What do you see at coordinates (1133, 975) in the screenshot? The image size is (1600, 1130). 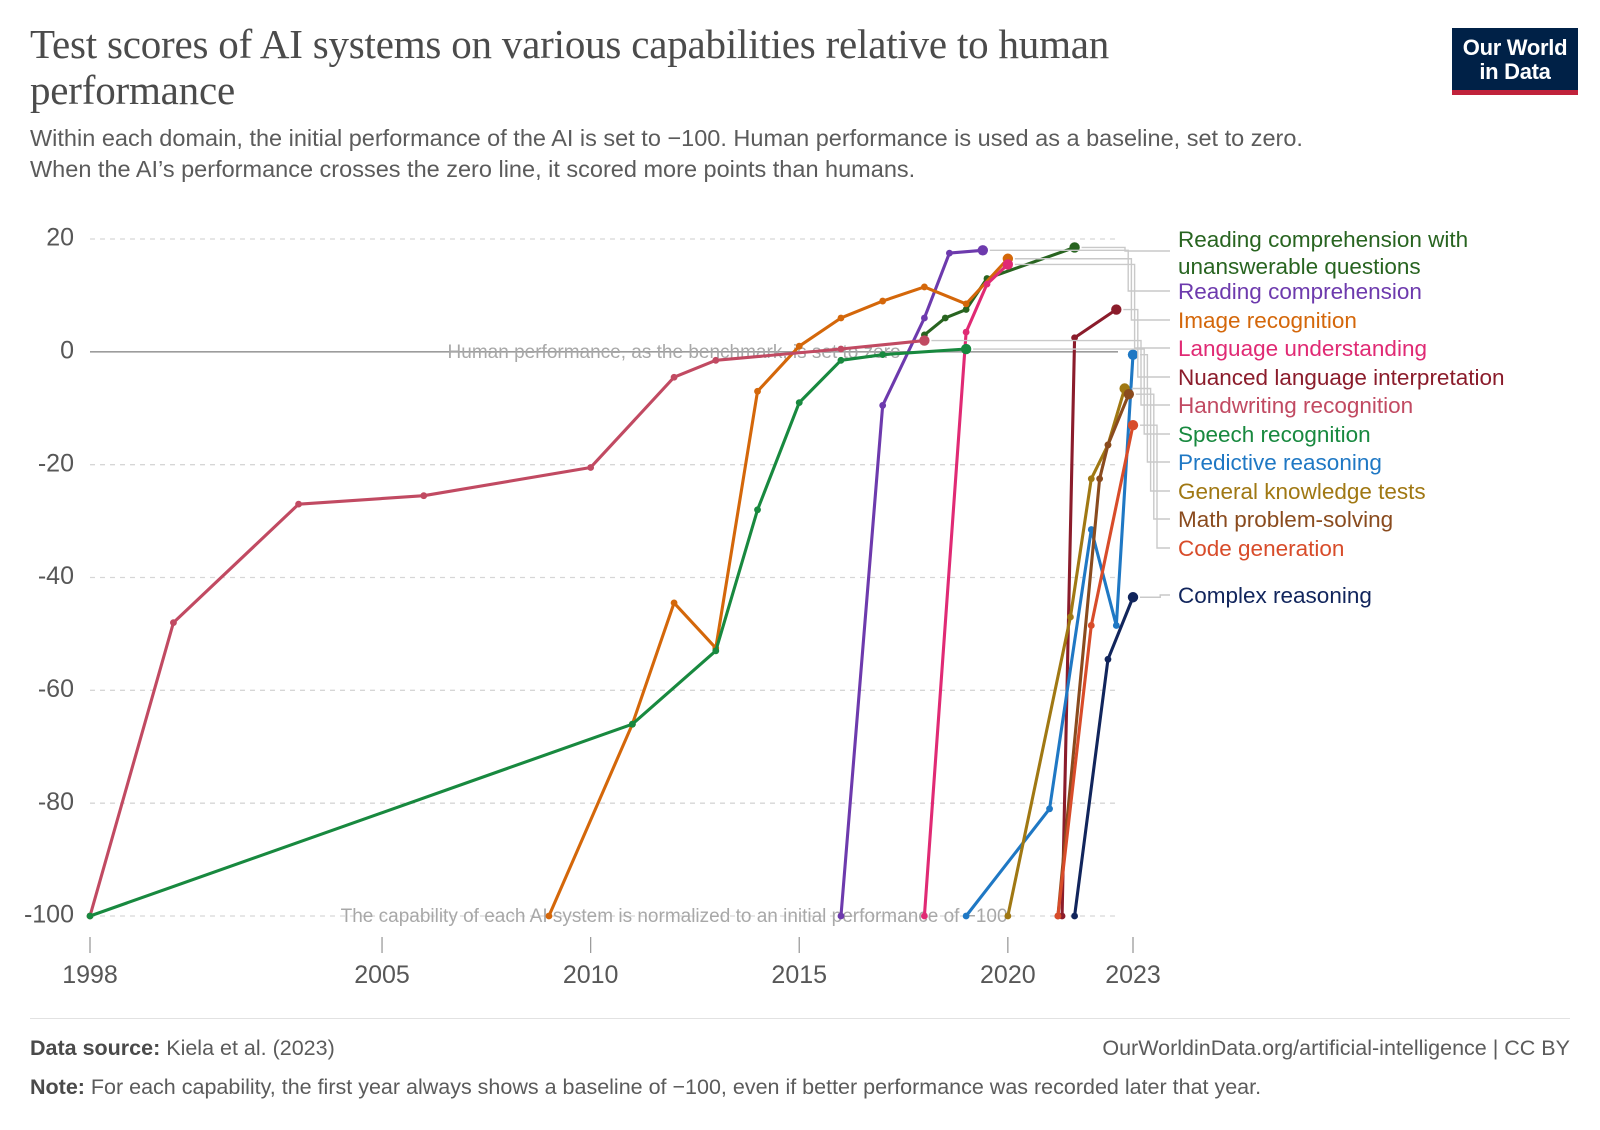 I see `x-tick-label: 2023` at bounding box center [1133, 975].